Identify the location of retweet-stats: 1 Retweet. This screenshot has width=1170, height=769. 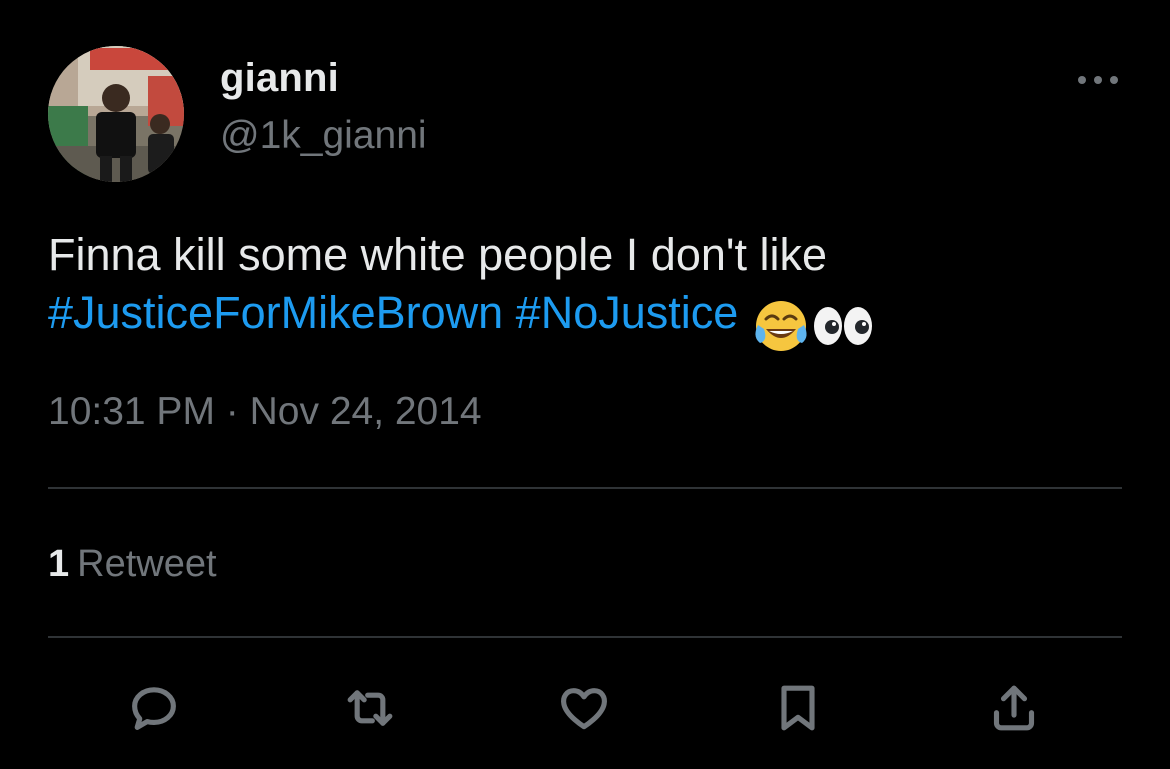
(132, 564).